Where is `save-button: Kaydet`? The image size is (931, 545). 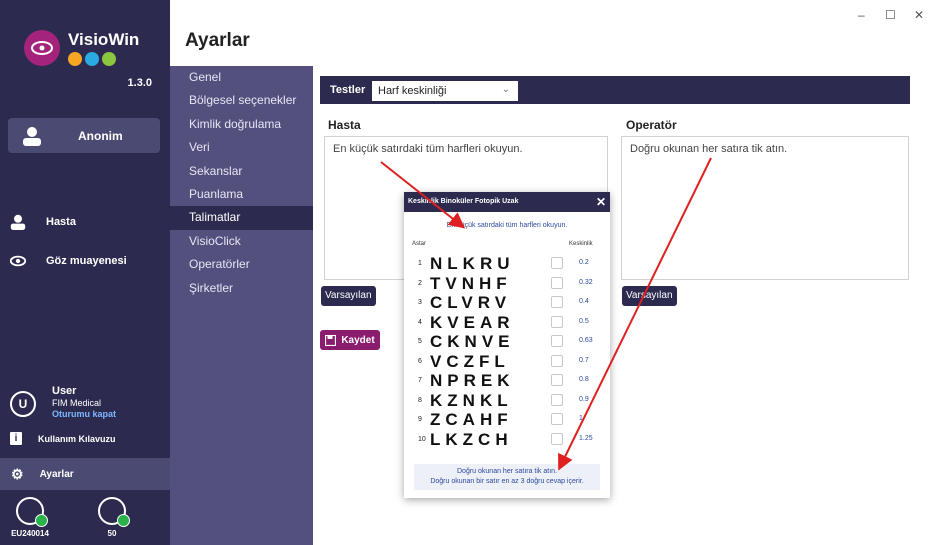
save-button: Kaydet is located at coordinates (350, 340).